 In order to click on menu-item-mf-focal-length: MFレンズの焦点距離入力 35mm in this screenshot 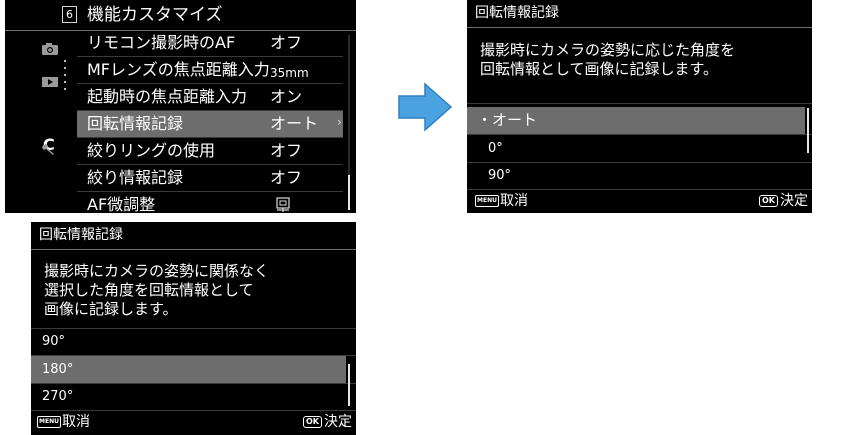, I will do `click(210, 70)`.